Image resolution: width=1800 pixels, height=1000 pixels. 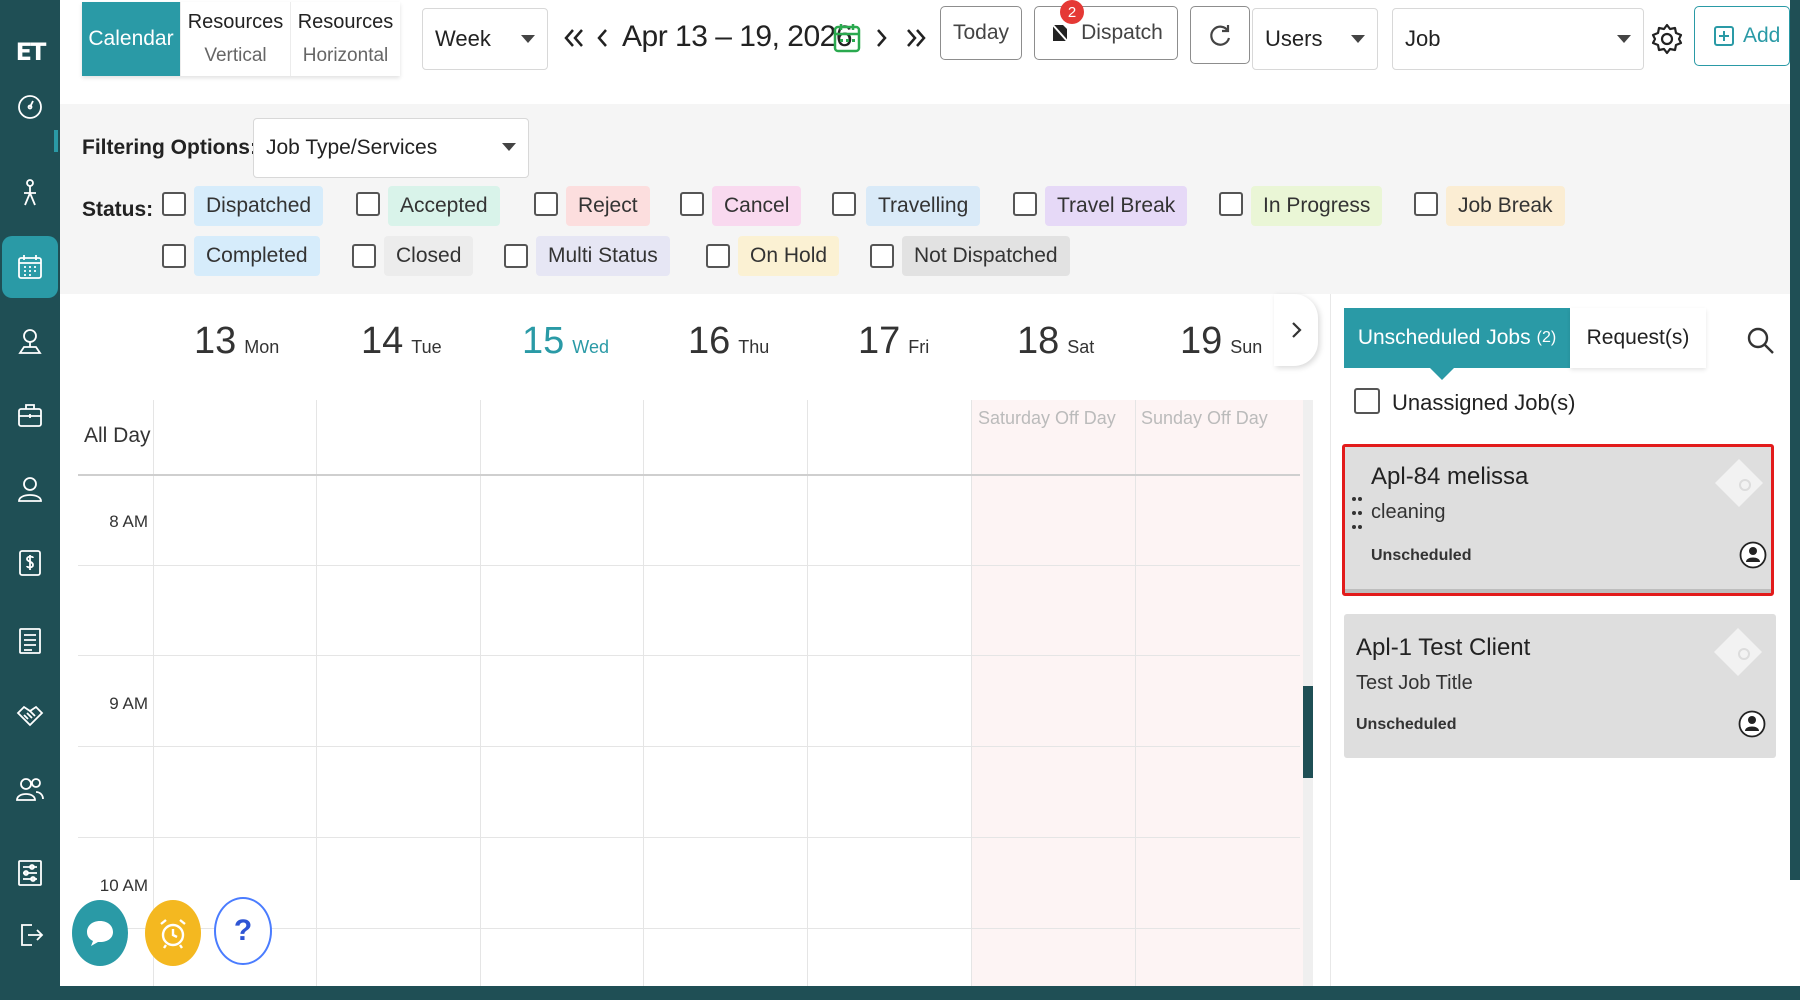 I want to click on weekend-column-sat, so click(x=1053, y=693).